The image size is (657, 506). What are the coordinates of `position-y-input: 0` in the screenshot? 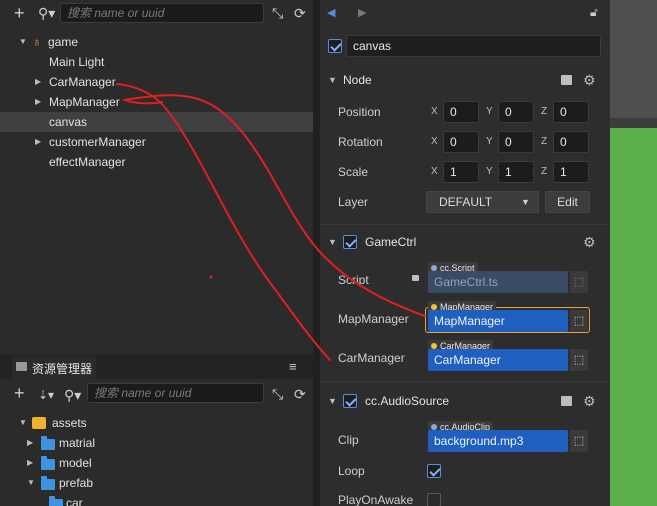 It's located at (516, 112).